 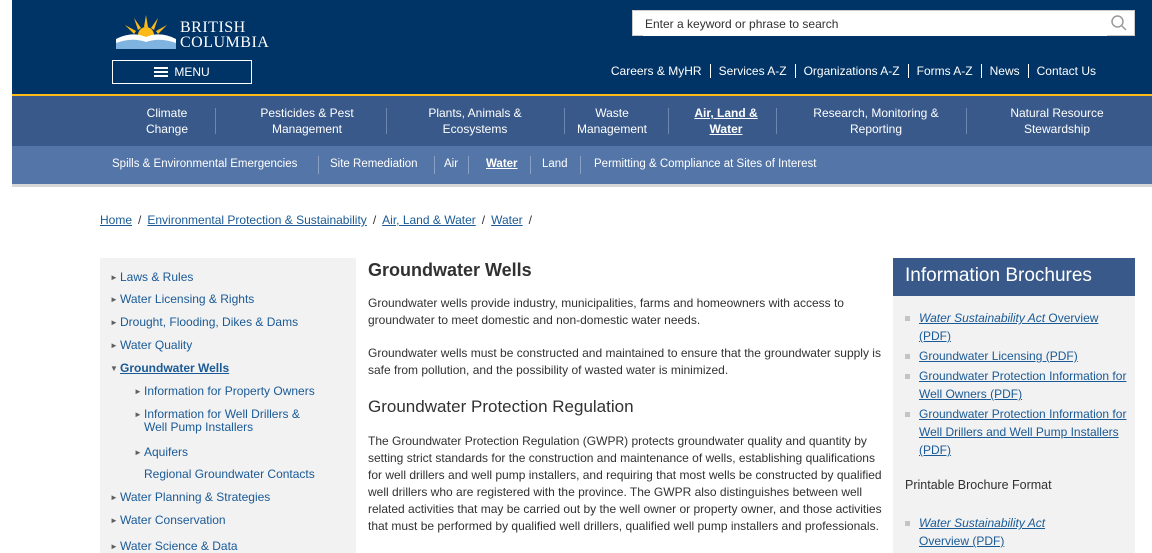 What do you see at coordinates (204, 322) in the screenshot?
I see `sidenav-item-drought-flooding: ► Drought, Flooding, Dikes & Dams` at bounding box center [204, 322].